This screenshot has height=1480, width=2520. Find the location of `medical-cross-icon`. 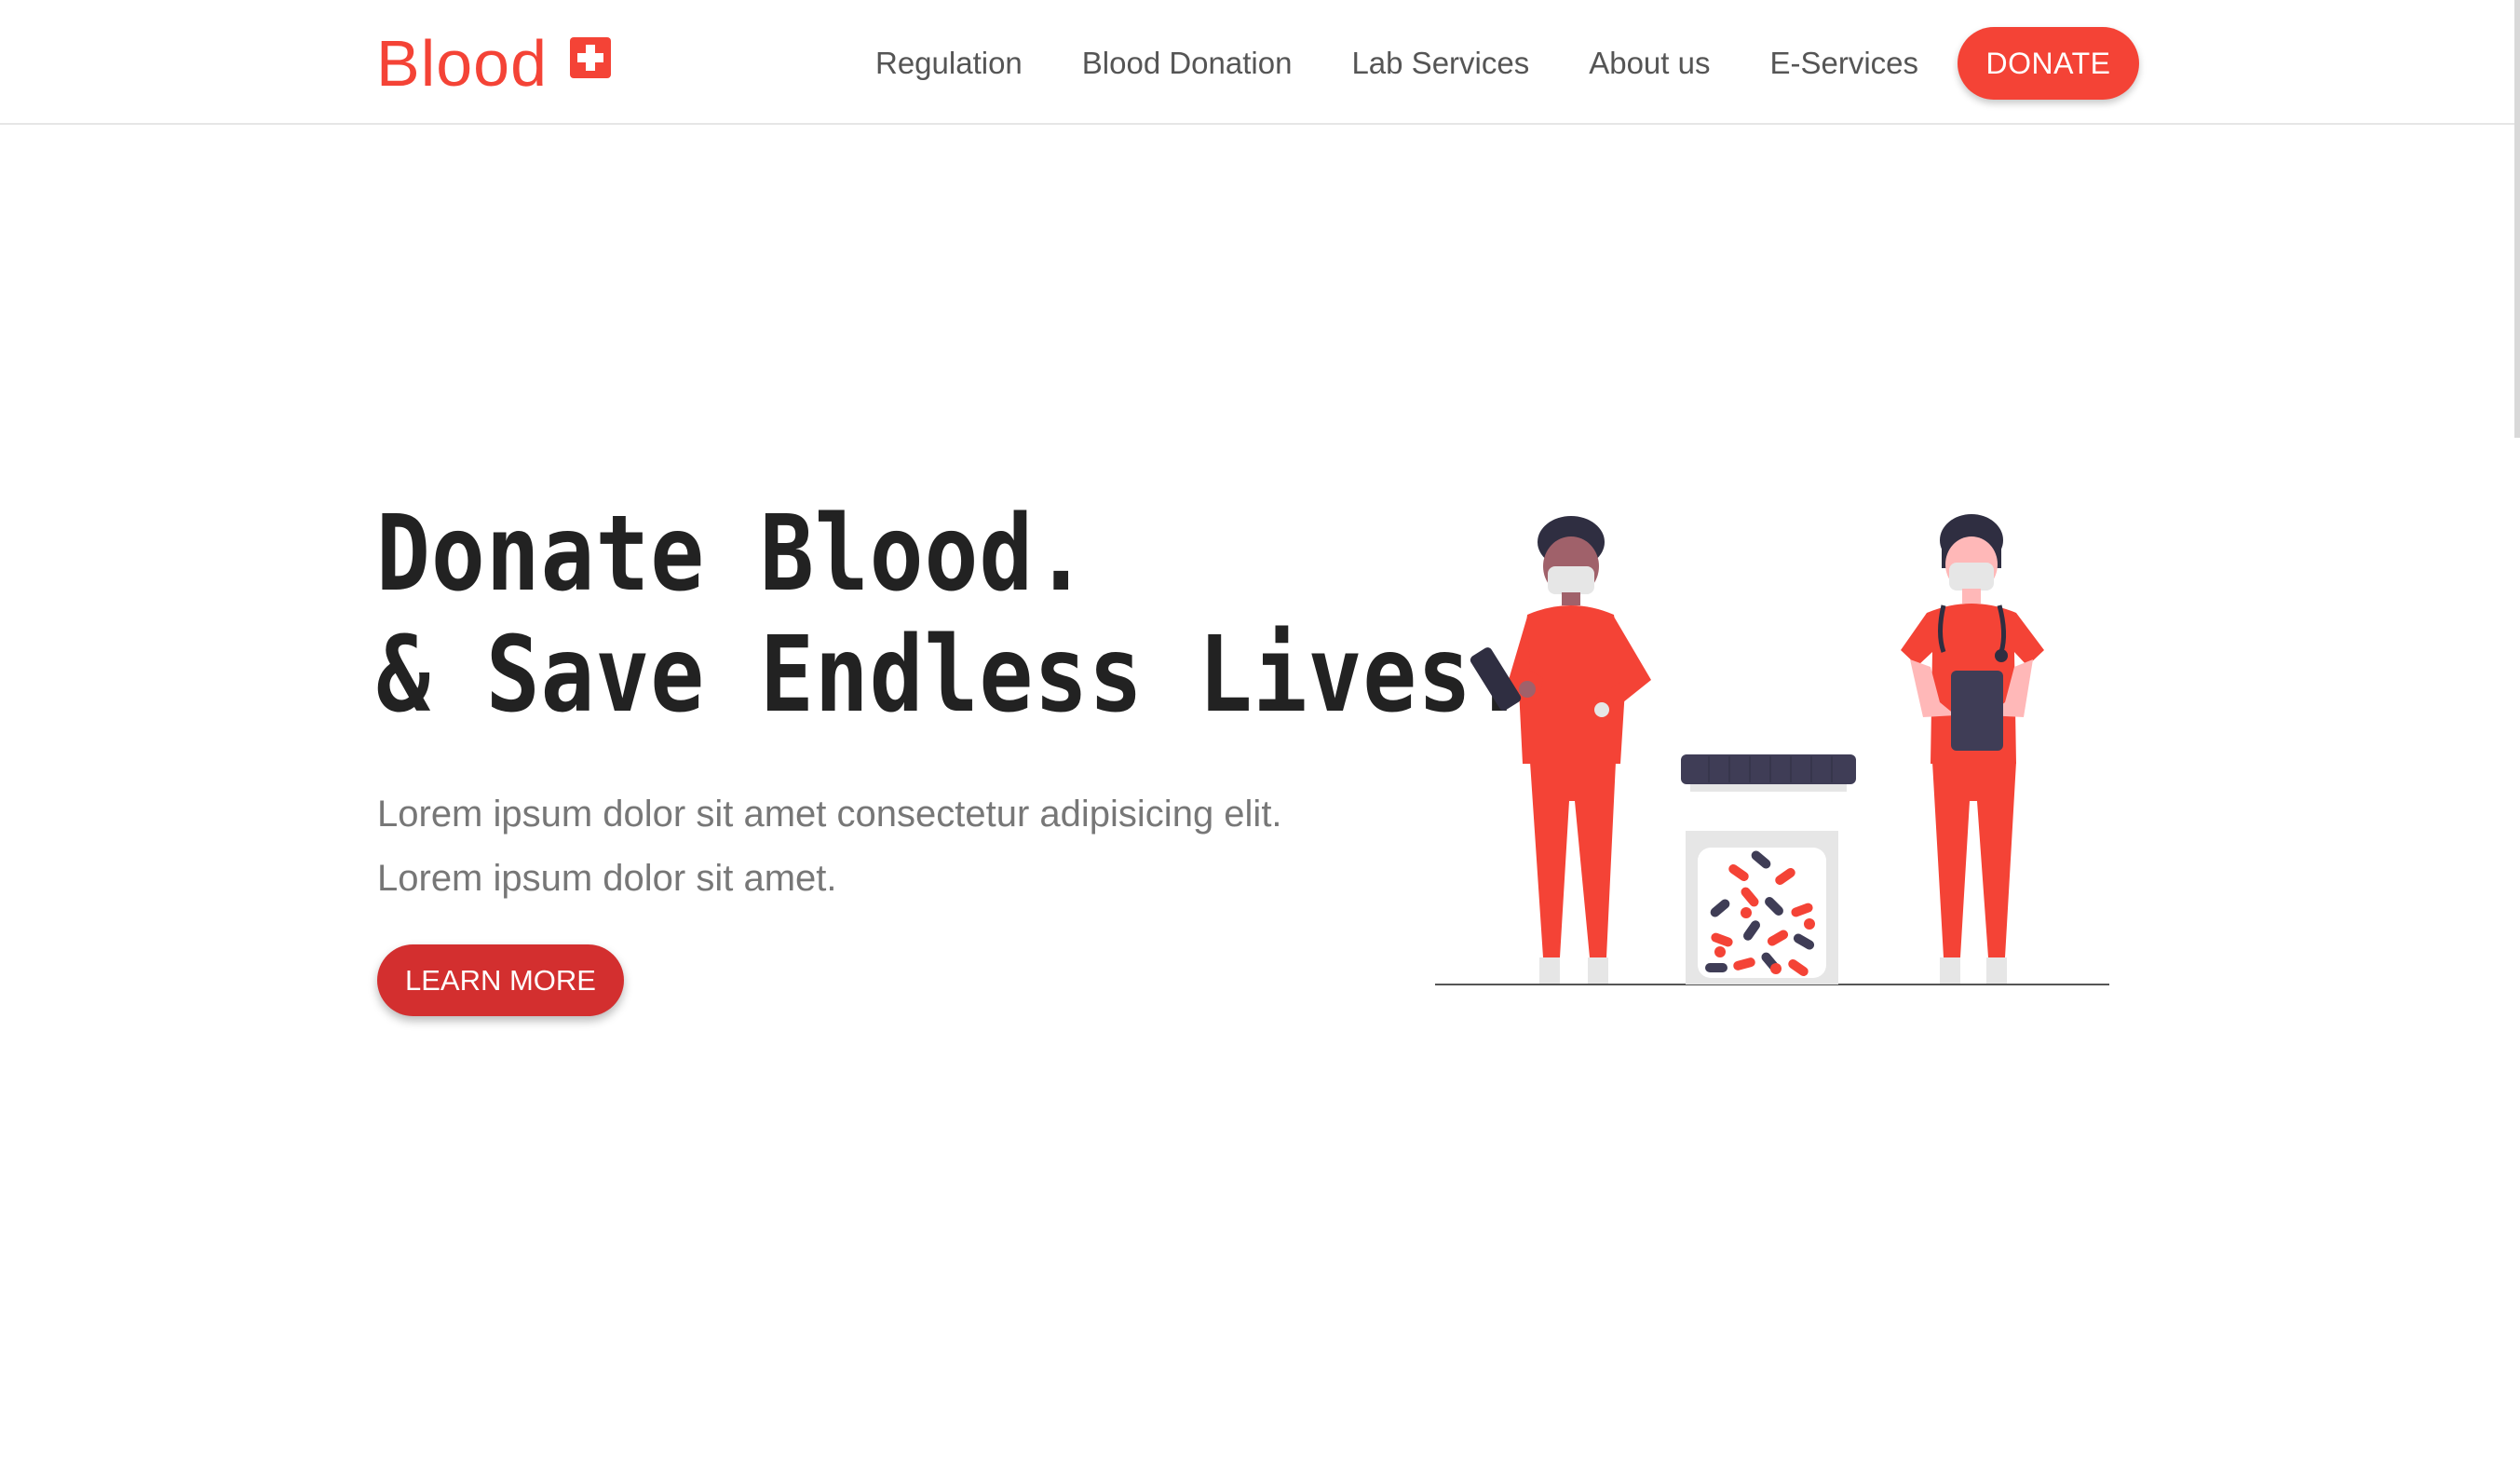

medical-cross-icon is located at coordinates (591, 58).